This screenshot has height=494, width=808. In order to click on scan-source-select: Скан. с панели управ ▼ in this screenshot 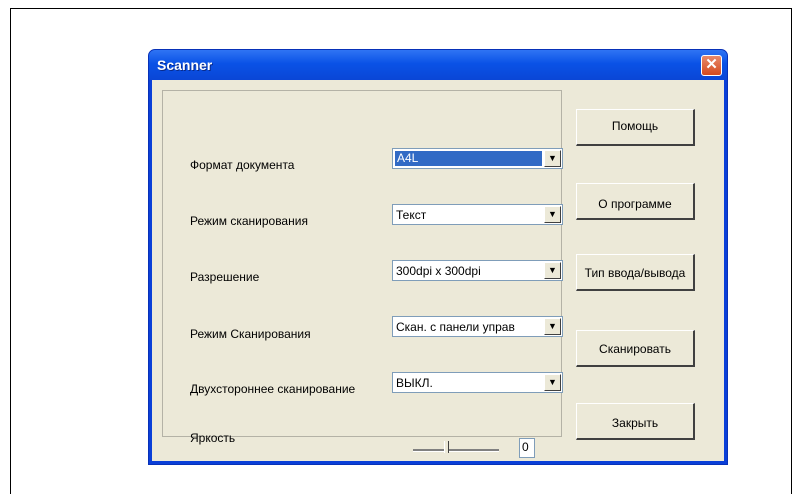, I will do `click(477, 326)`.